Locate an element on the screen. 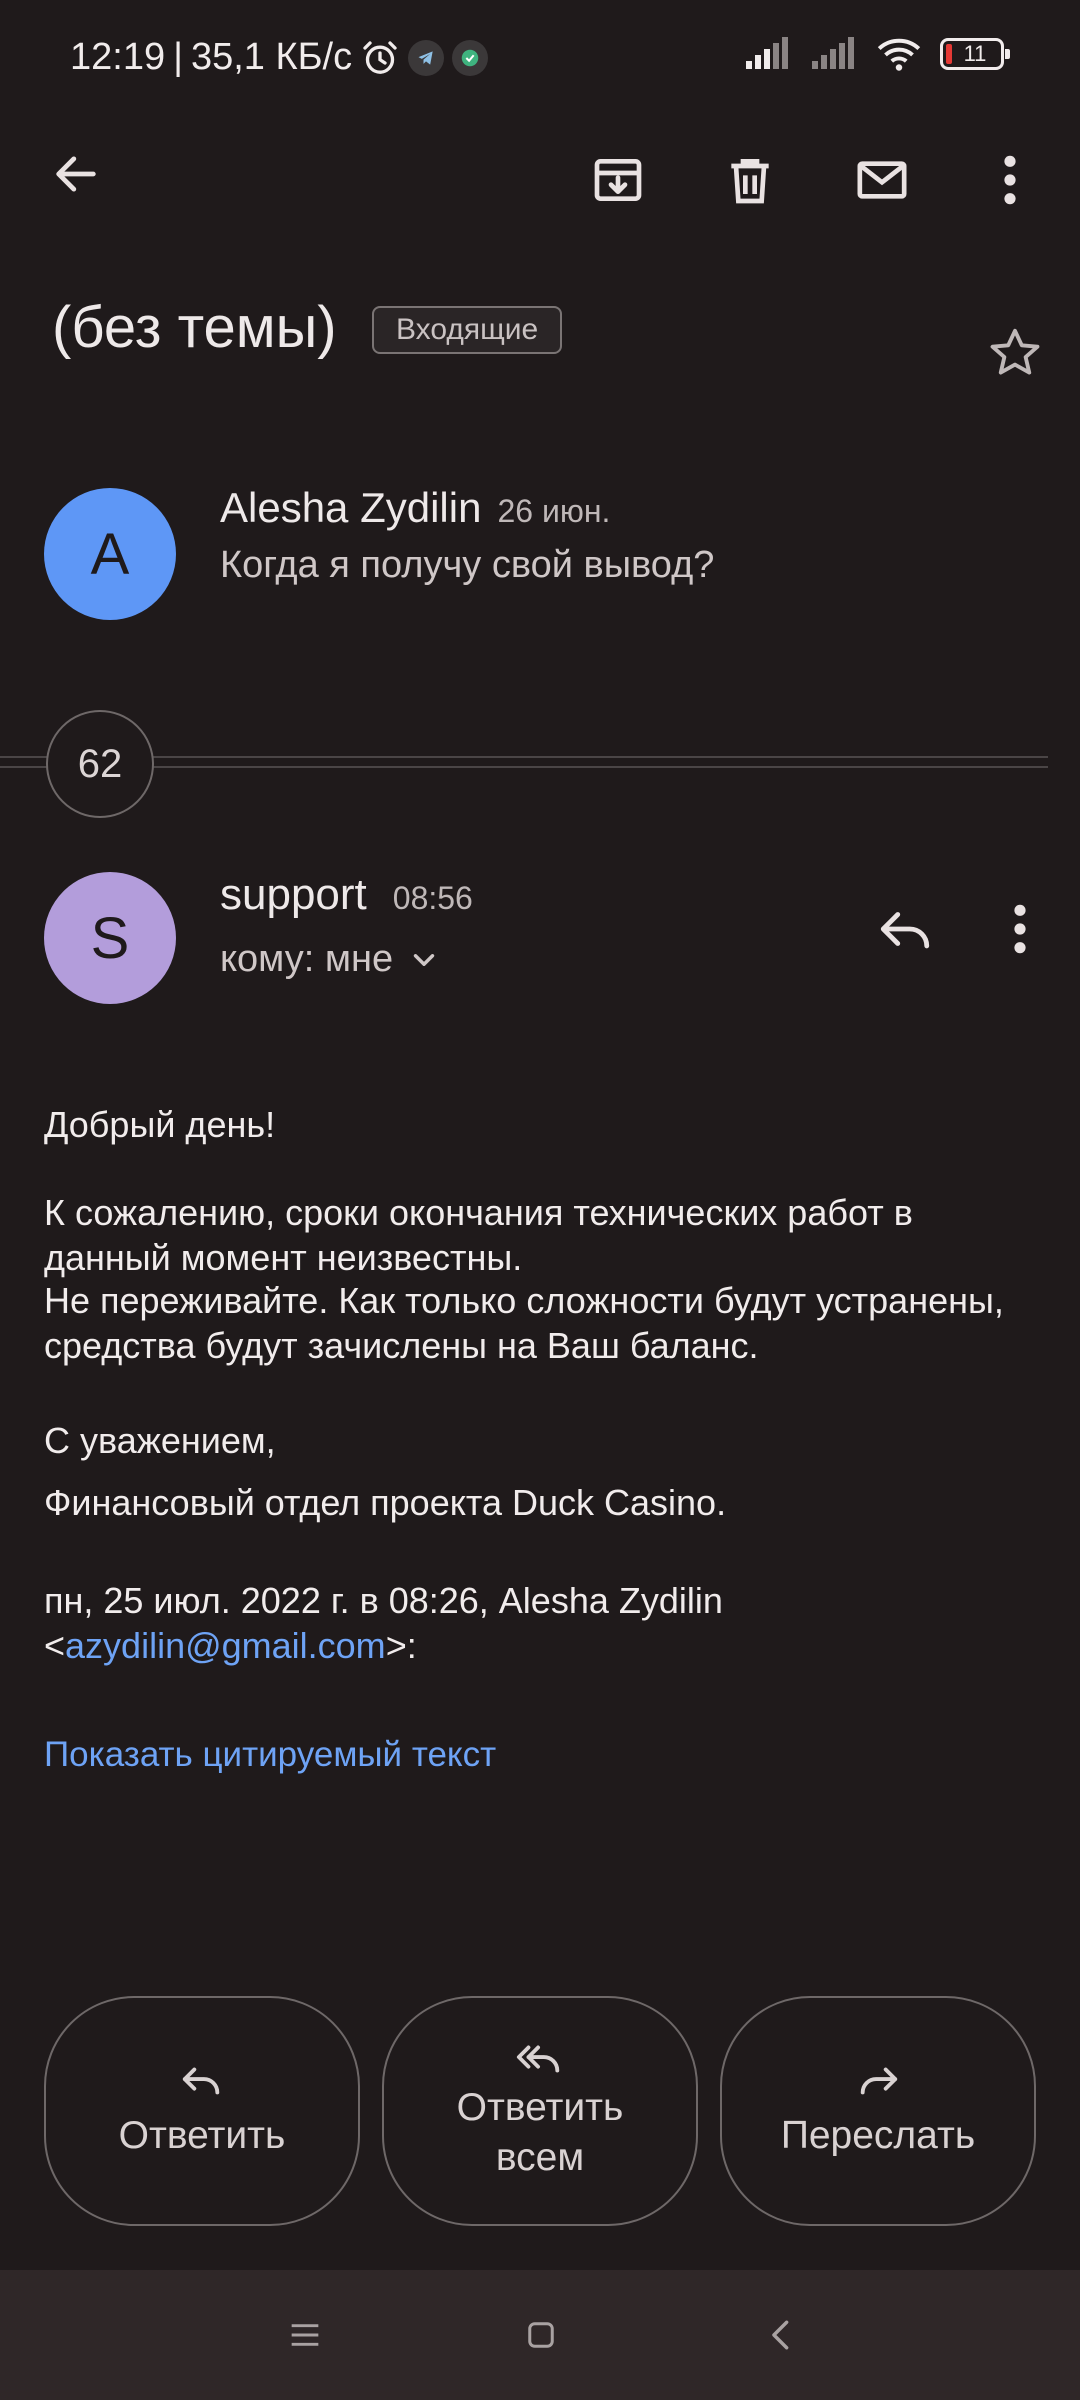  avatar-letter: S is located at coordinates (110, 938).